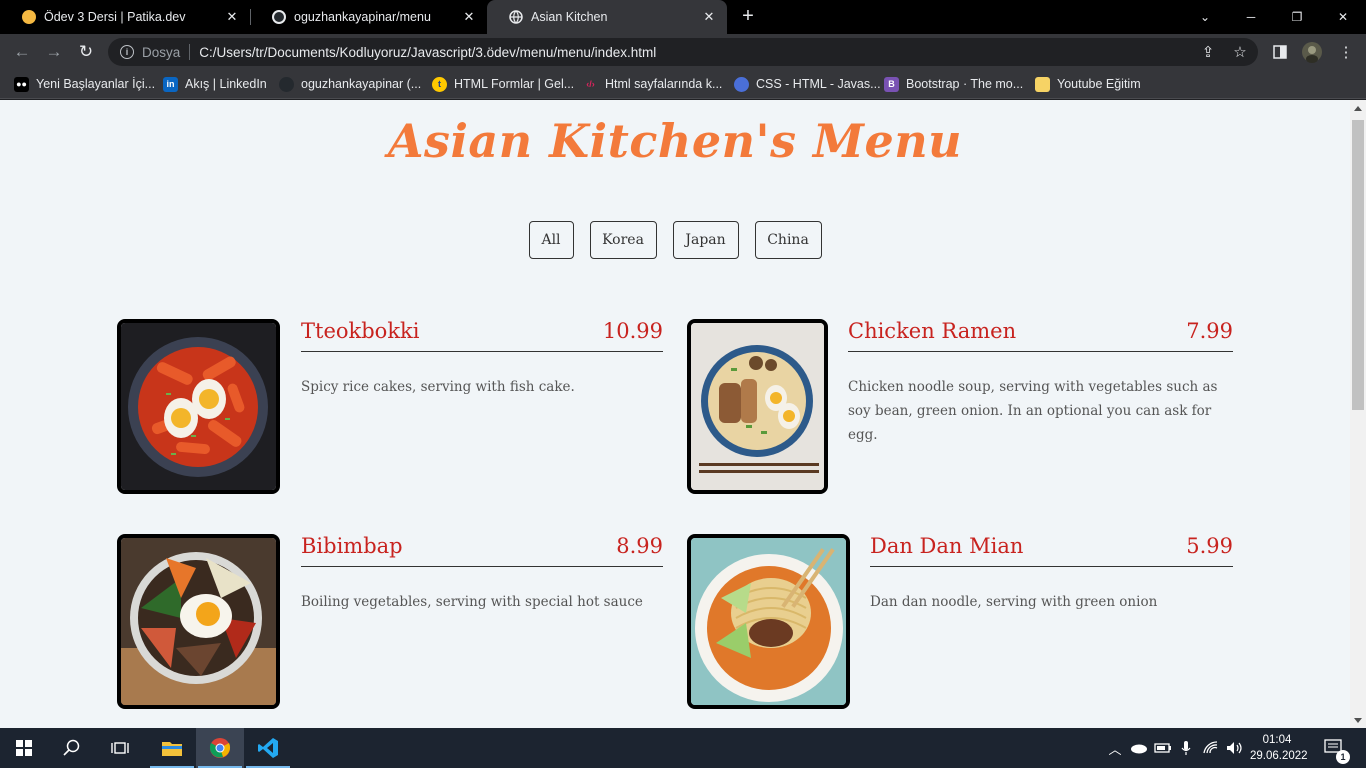 The image size is (1366, 768). I want to click on search-icon, so click(72, 748).